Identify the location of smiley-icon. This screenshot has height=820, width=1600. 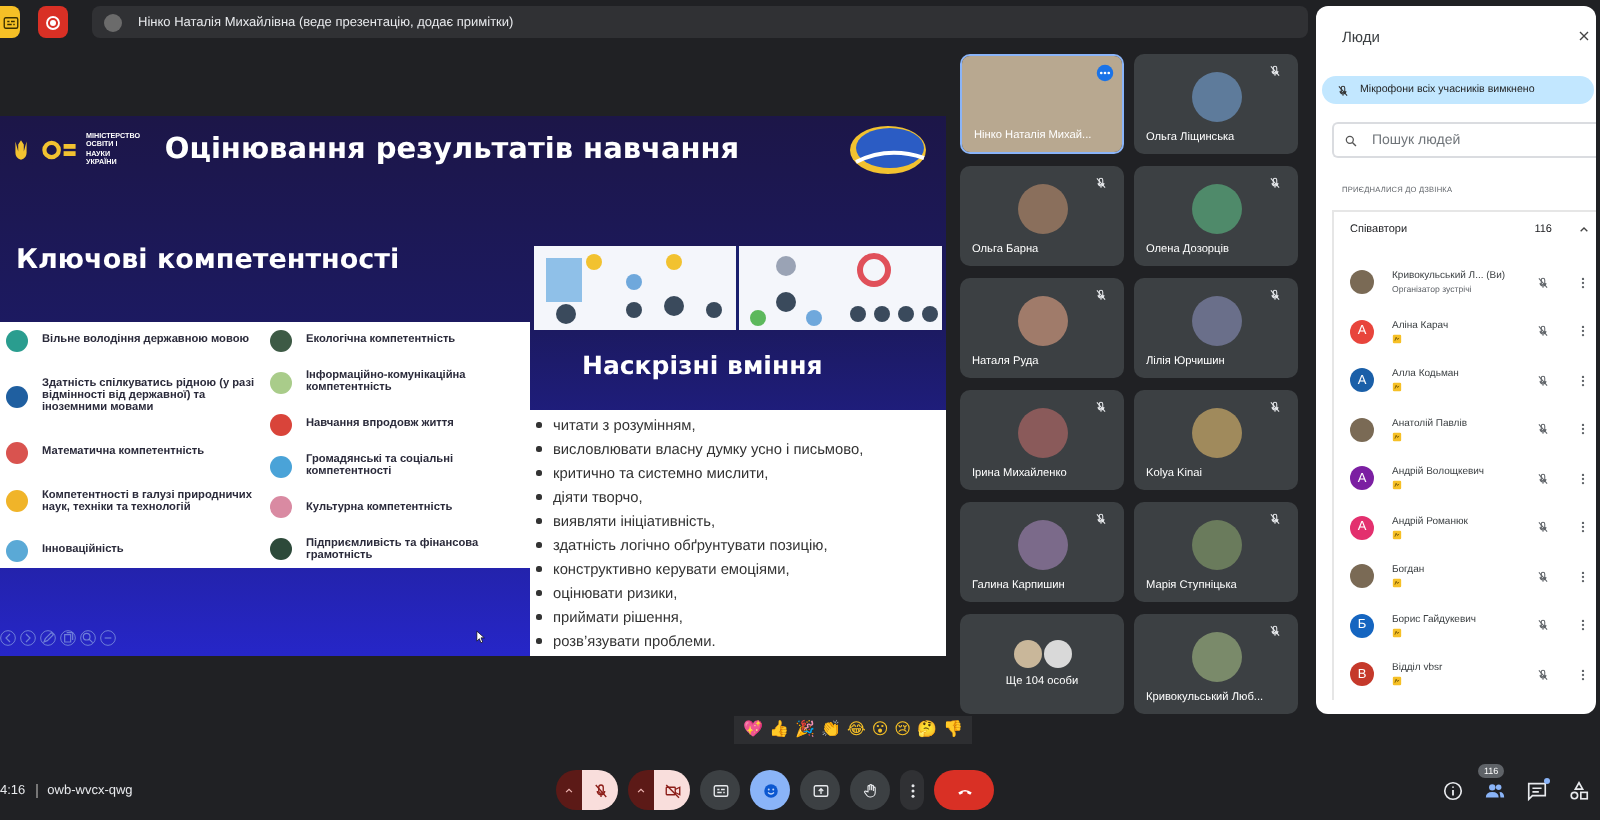
(770, 790).